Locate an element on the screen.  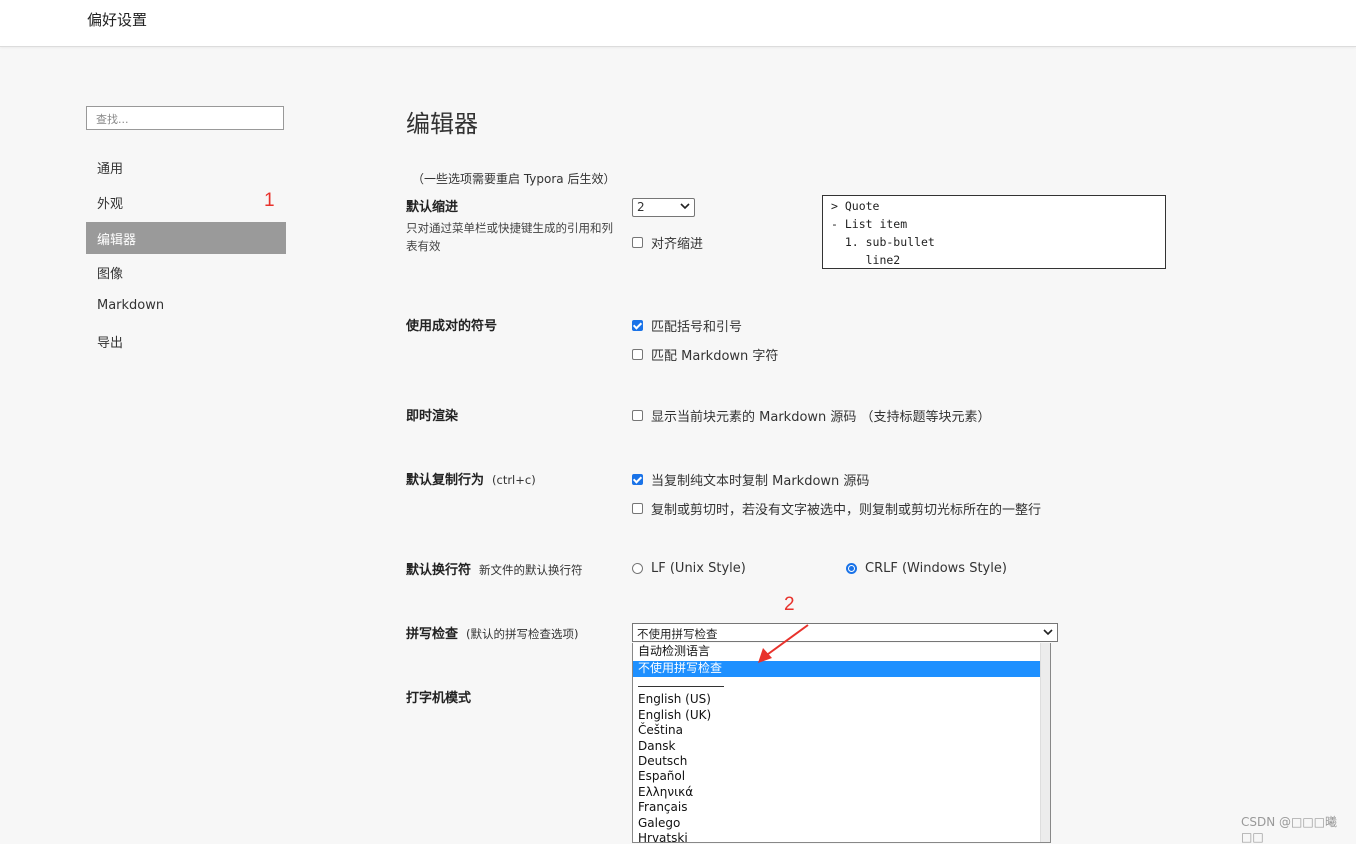
match-brackets-label: 匹配括号和引号 is located at coordinates (697, 327).